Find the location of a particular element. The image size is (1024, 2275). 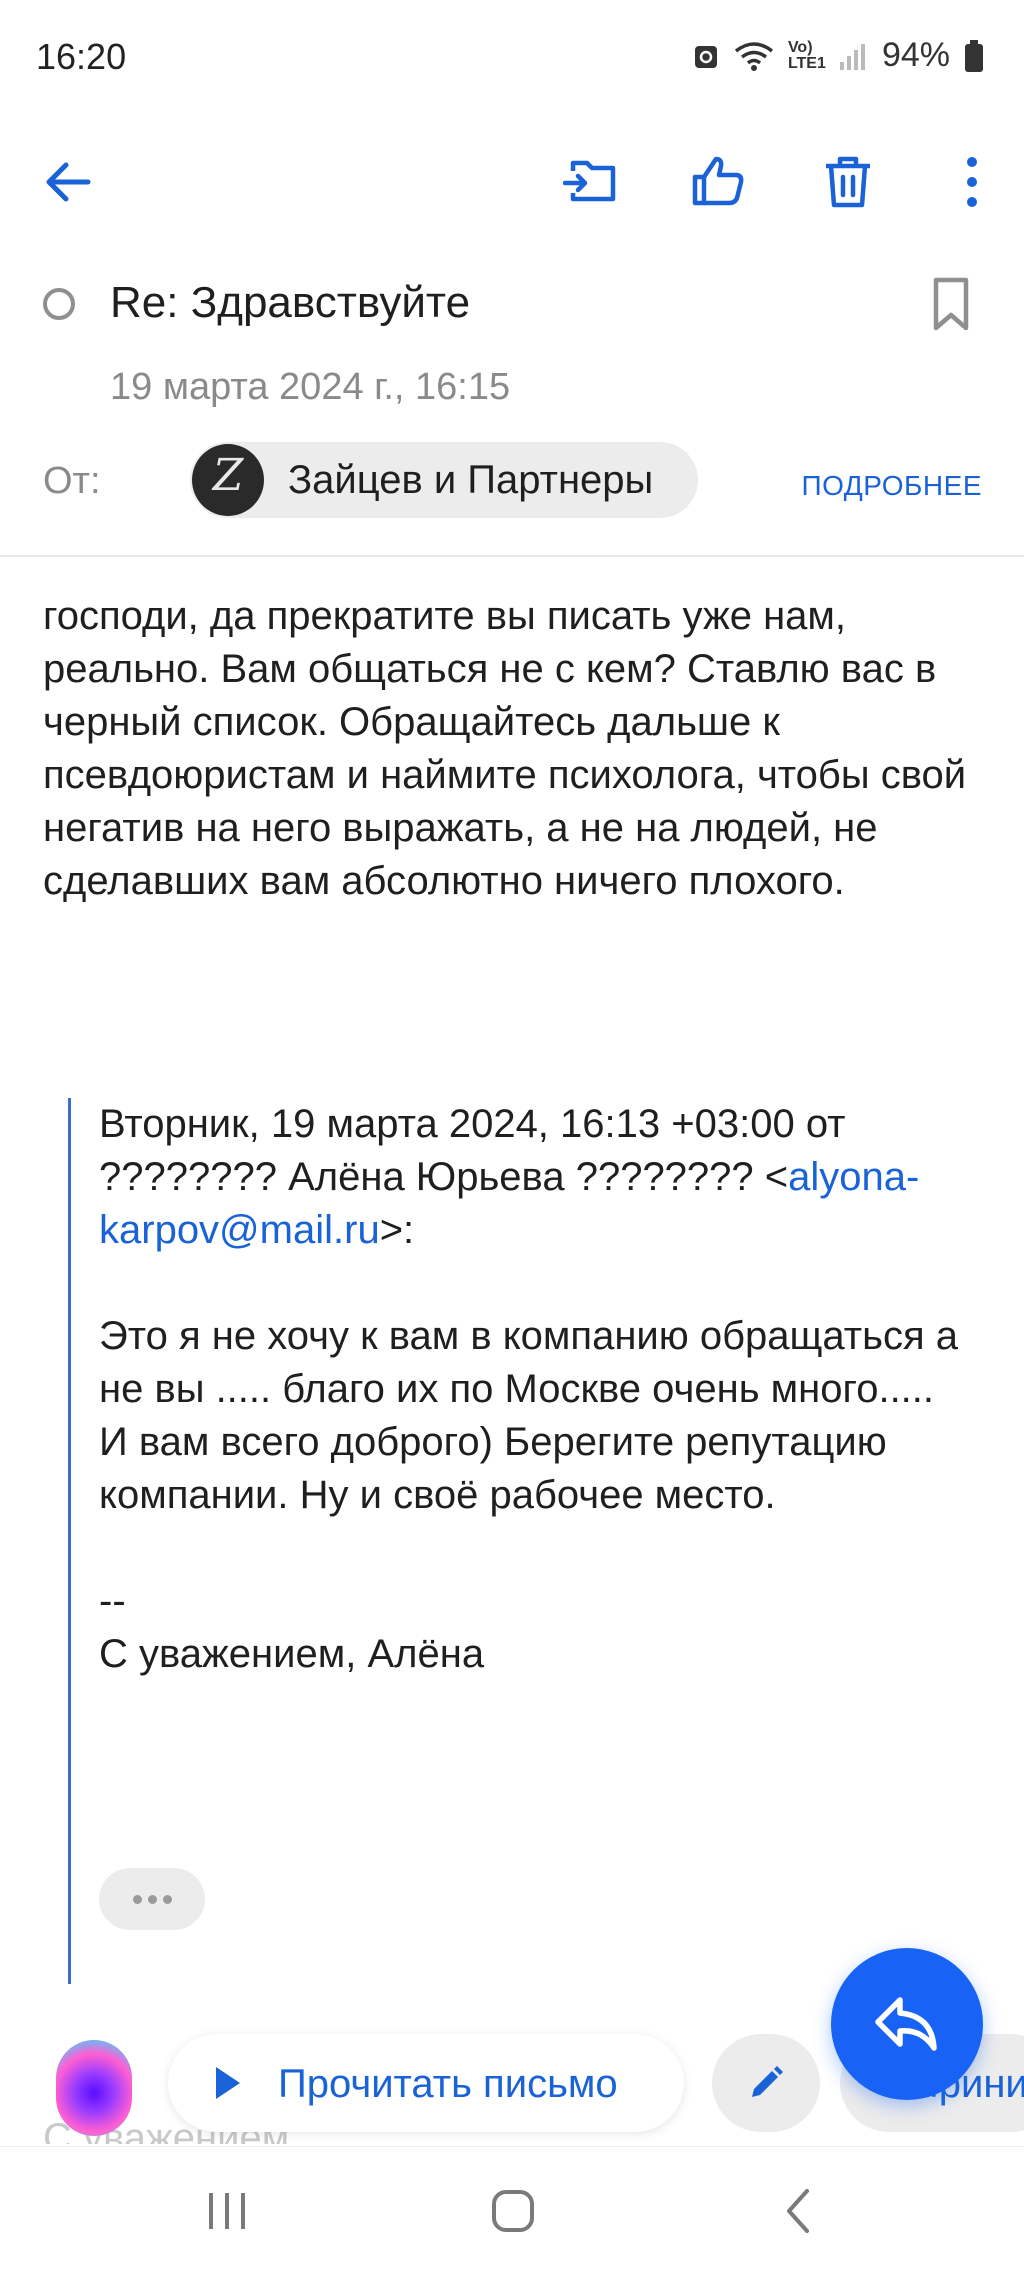

back-button is located at coordinates (68, 182).